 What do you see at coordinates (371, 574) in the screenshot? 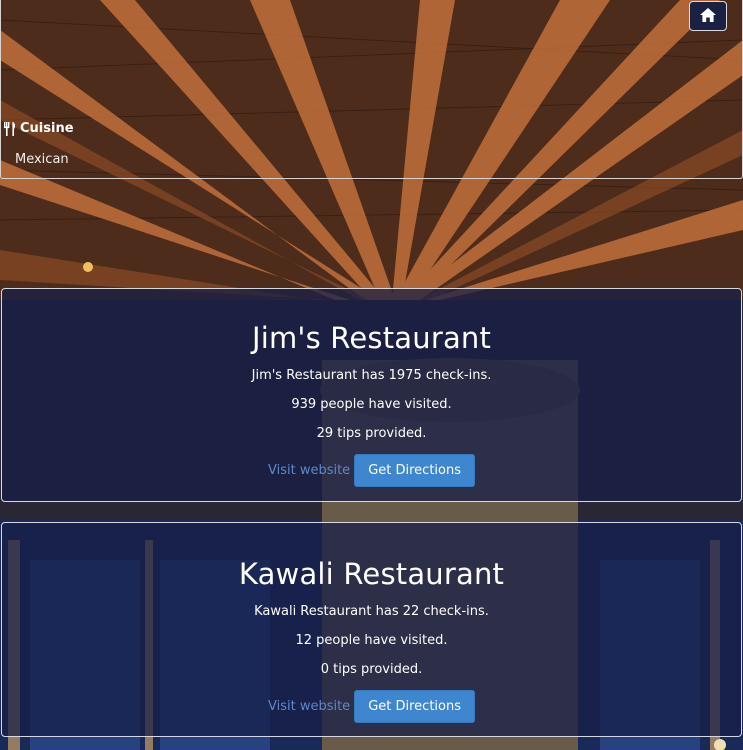
I see `restaurant-name: Kawali Restaurant` at bounding box center [371, 574].